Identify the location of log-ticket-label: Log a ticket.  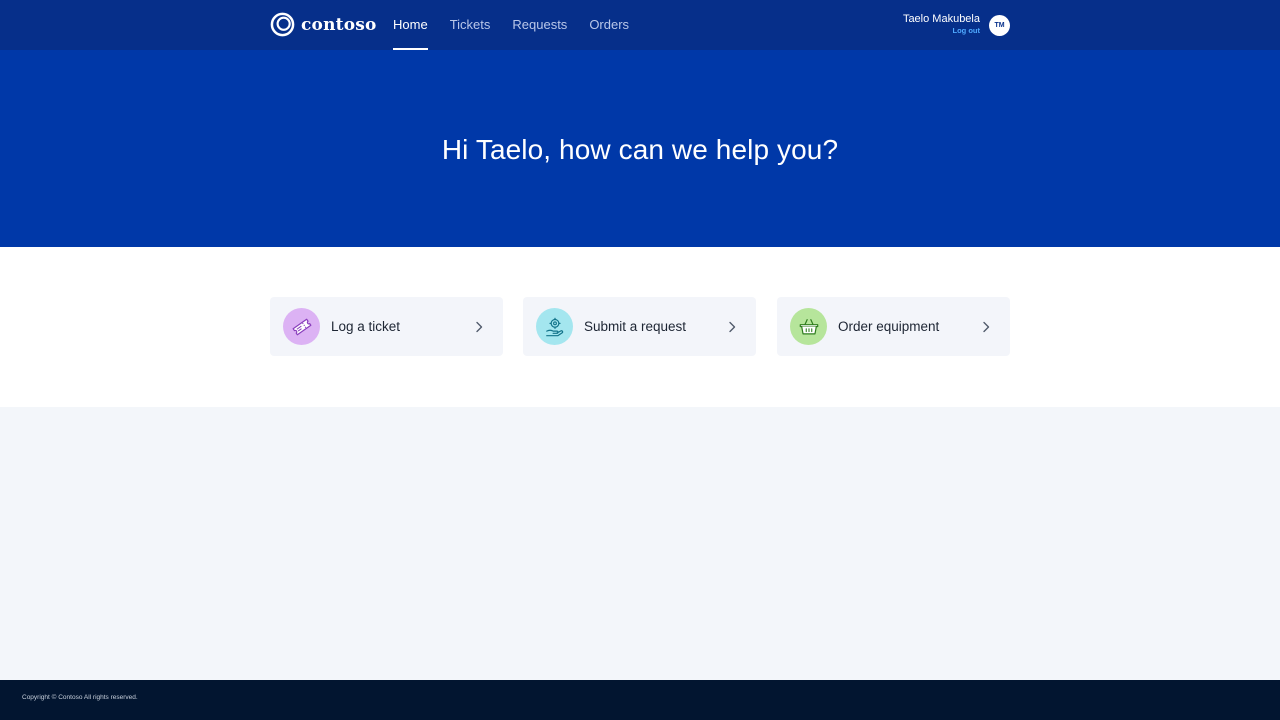
(366, 326).